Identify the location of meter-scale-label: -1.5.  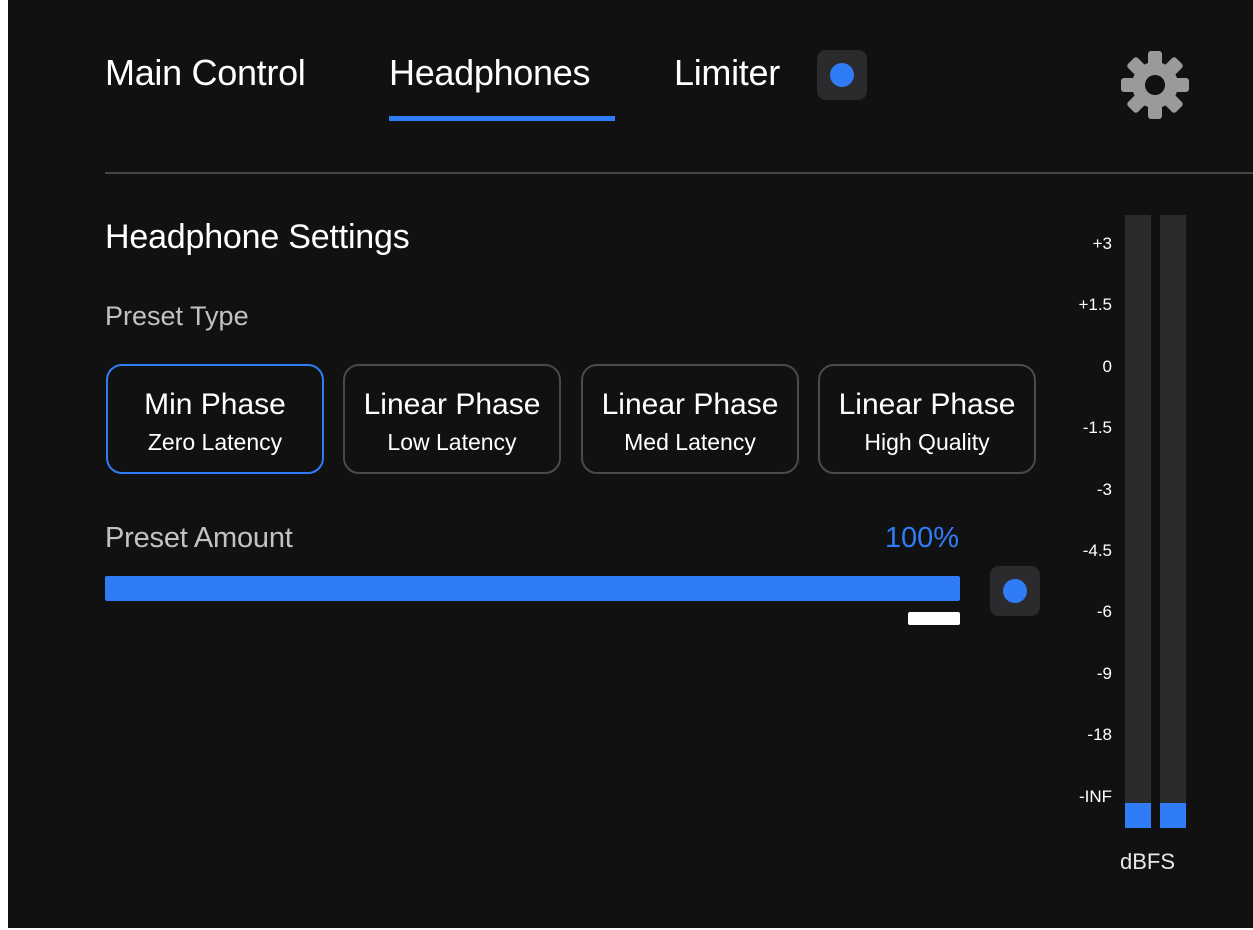
(1097, 428).